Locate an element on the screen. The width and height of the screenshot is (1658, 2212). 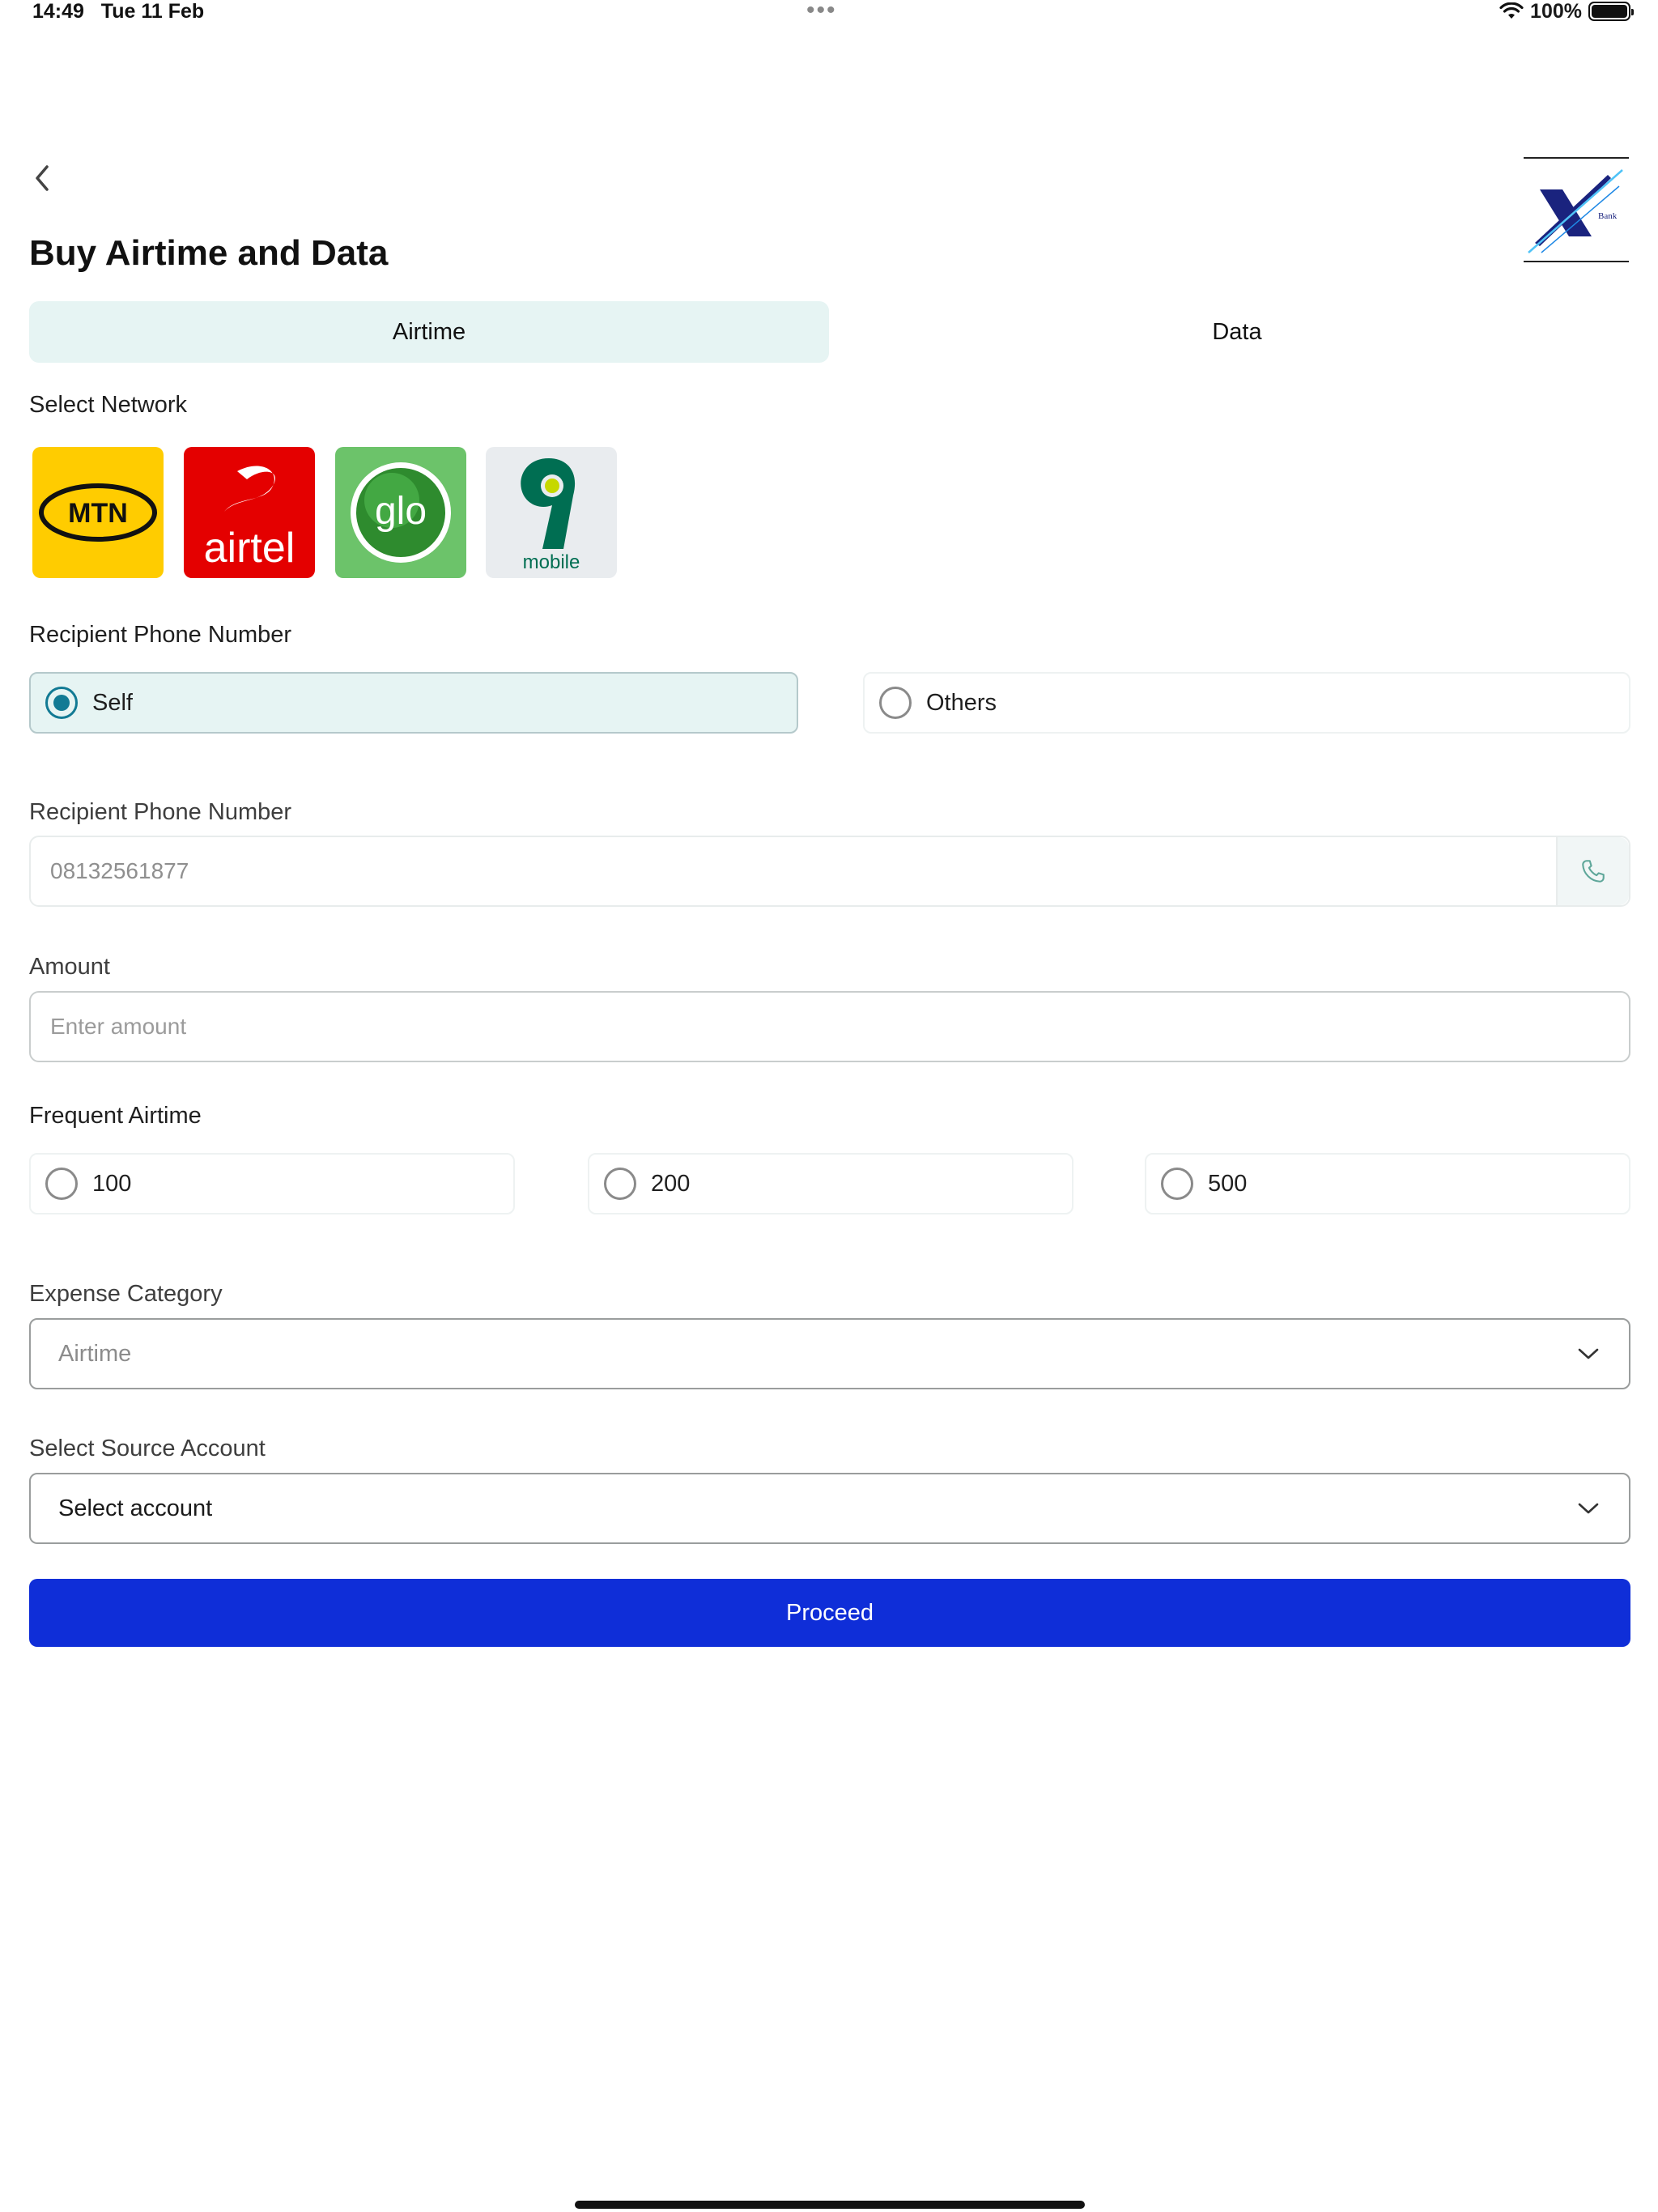
mtn-logo-text: MTN is located at coordinates (98, 514).